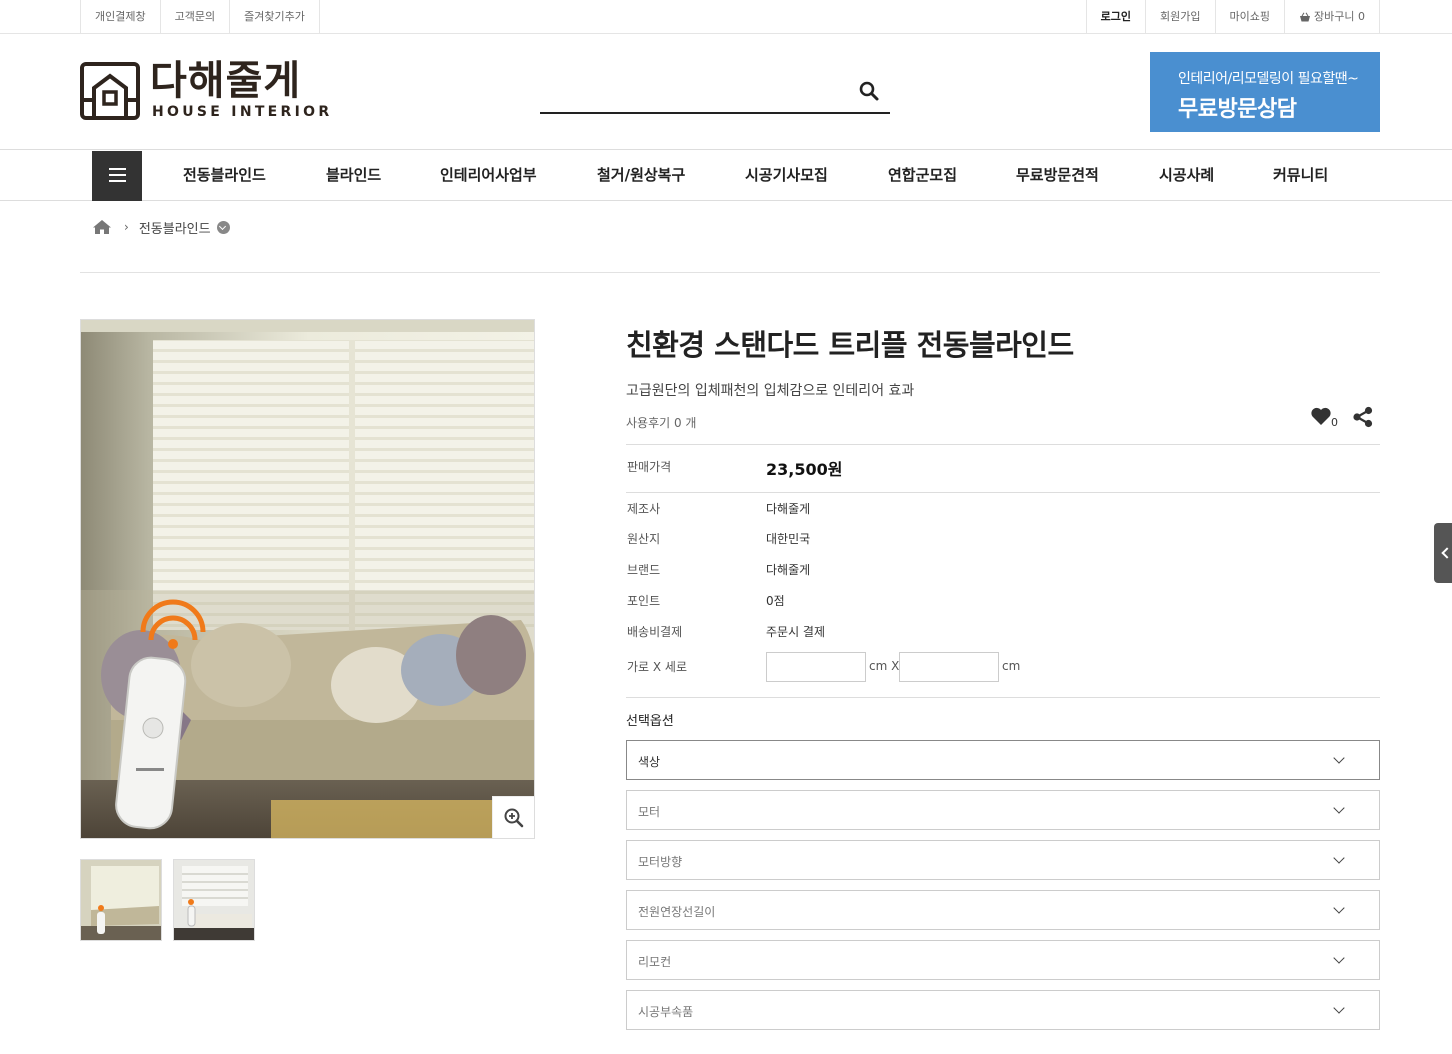 Image resolution: width=1452 pixels, height=1054 pixels. What do you see at coordinates (644, 539) in the screenshot?
I see `spec-label: 원산지` at bounding box center [644, 539].